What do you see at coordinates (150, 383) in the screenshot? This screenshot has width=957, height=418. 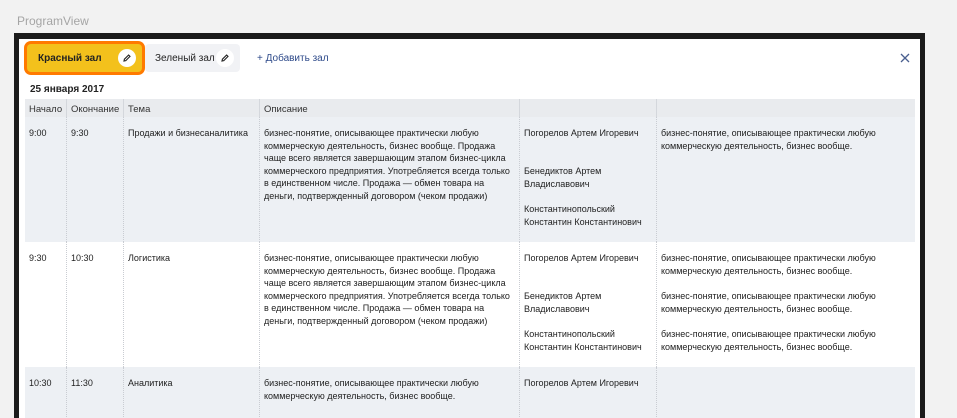 I see `topic: Аналитика` at bounding box center [150, 383].